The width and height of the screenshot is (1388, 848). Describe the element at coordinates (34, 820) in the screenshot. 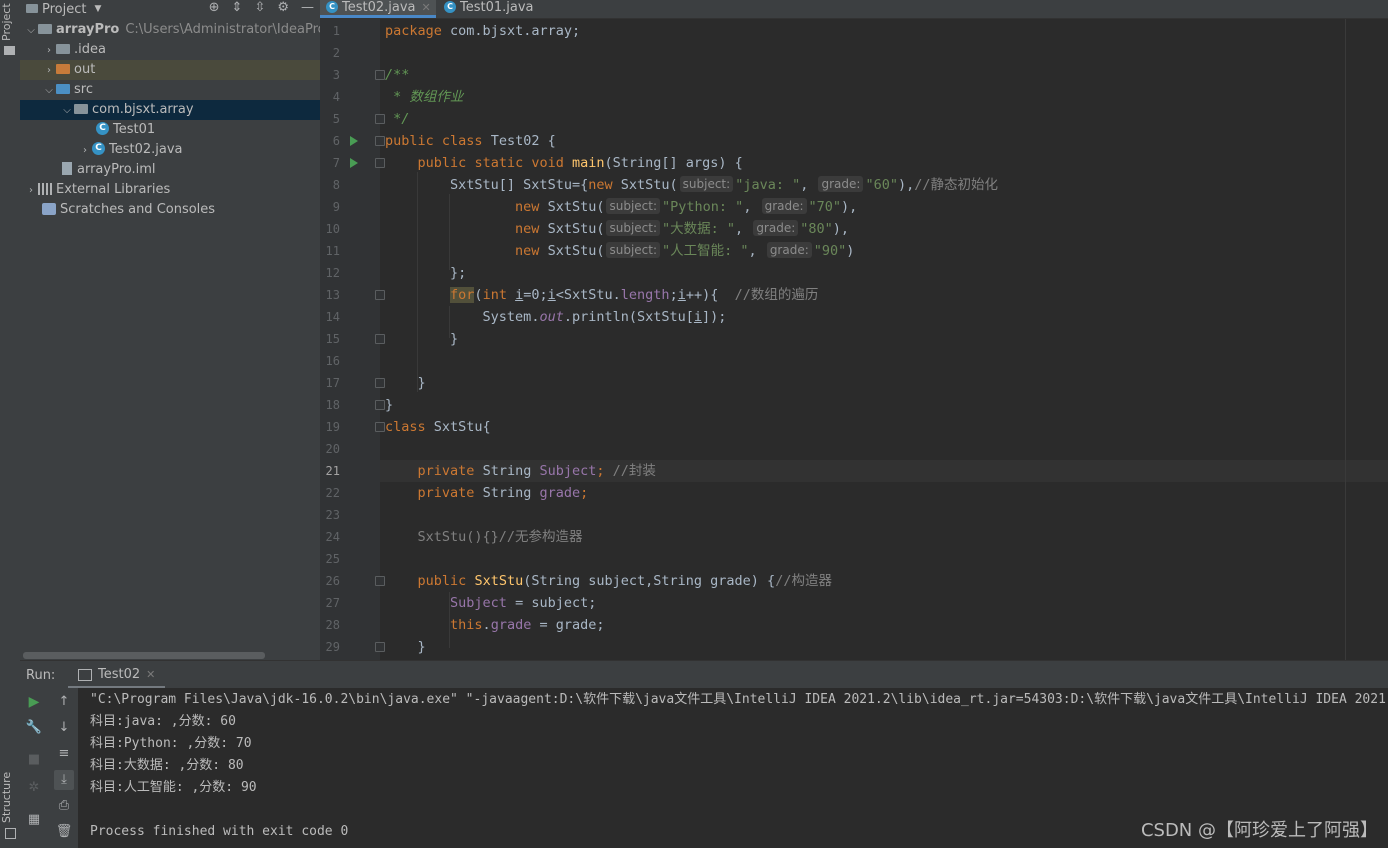

I see `layout-icon: ▦` at that location.